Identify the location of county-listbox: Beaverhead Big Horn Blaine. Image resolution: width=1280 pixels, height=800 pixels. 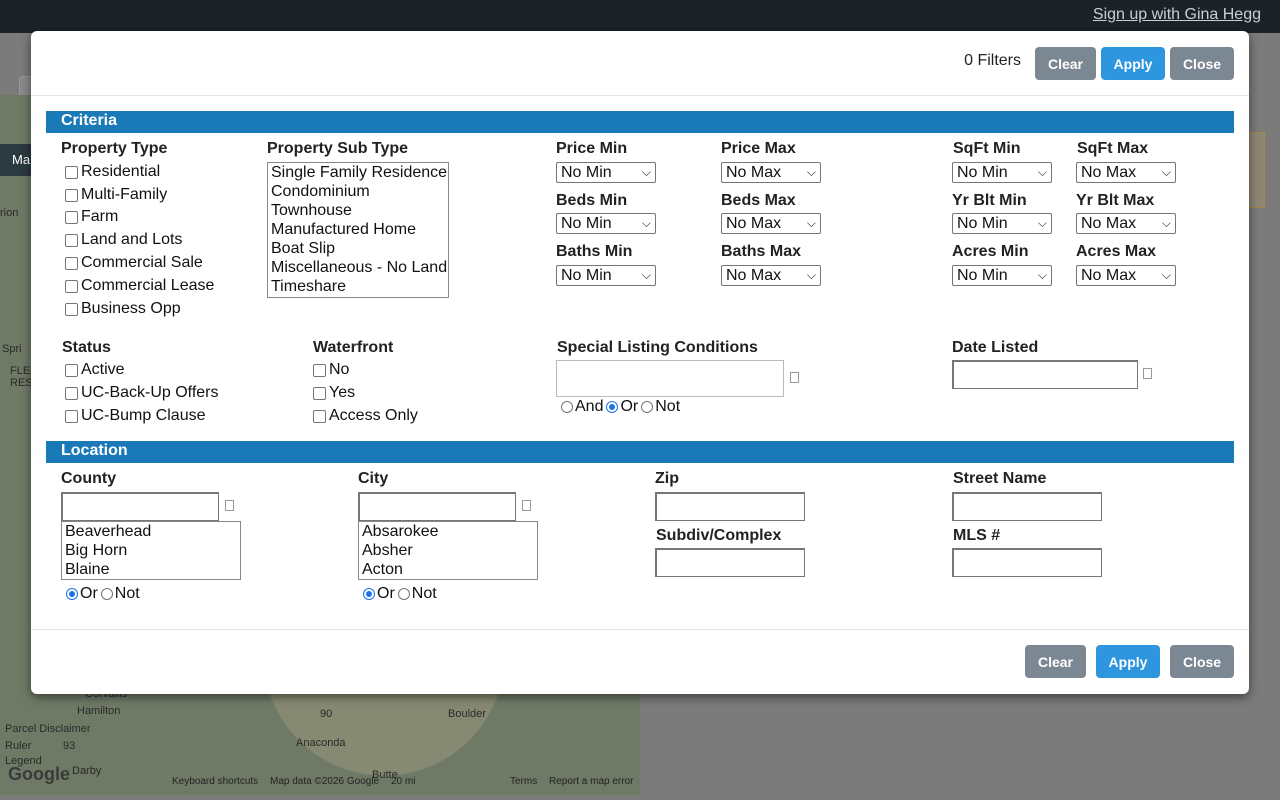
(151, 550).